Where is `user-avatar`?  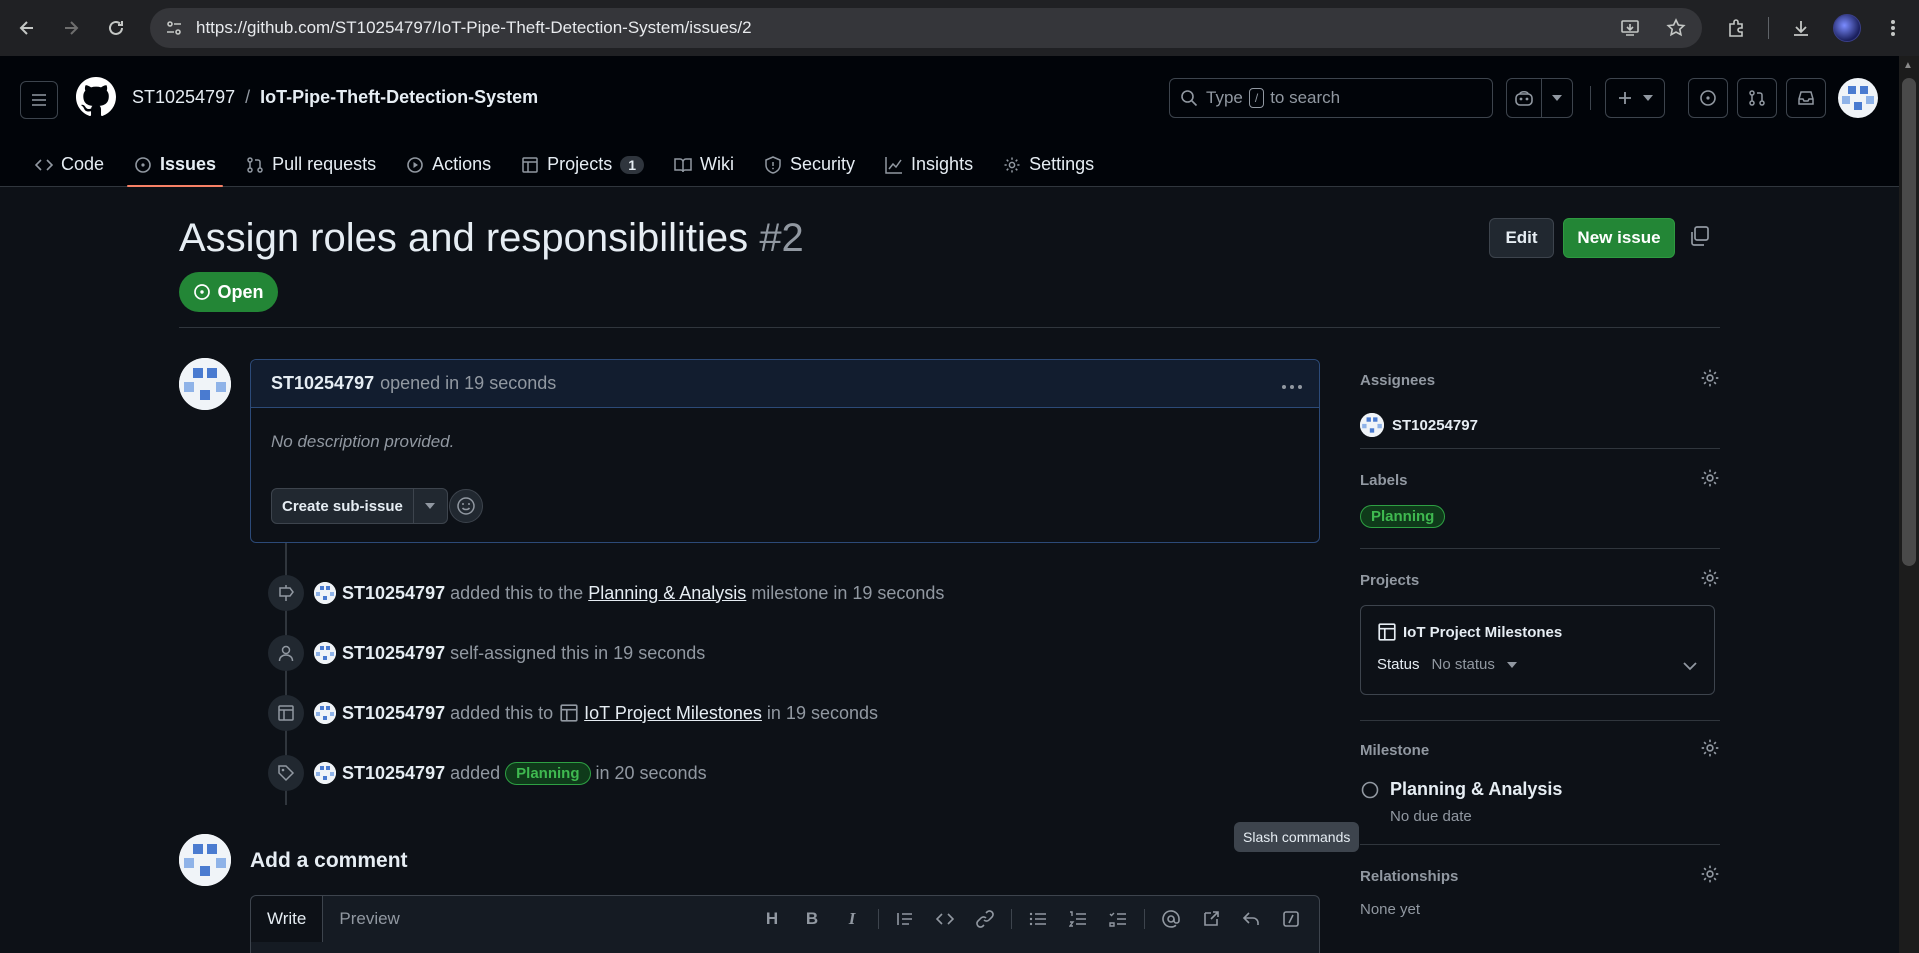 user-avatar is located at coordinates (1858, 98).